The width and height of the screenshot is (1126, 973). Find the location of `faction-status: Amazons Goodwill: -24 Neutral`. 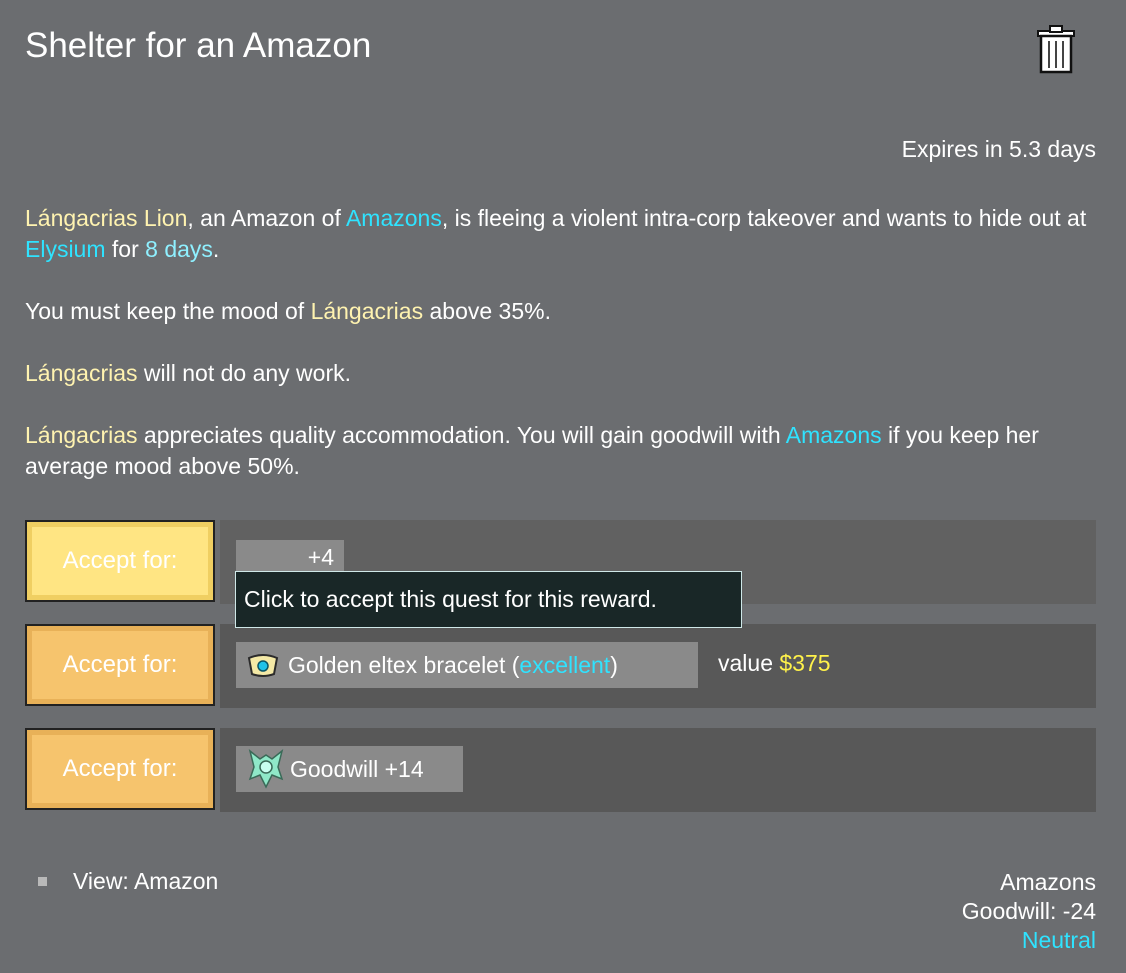

faction-status: Amazons Goodwill: -24 Neutral is located at coordinates (1029, 911).